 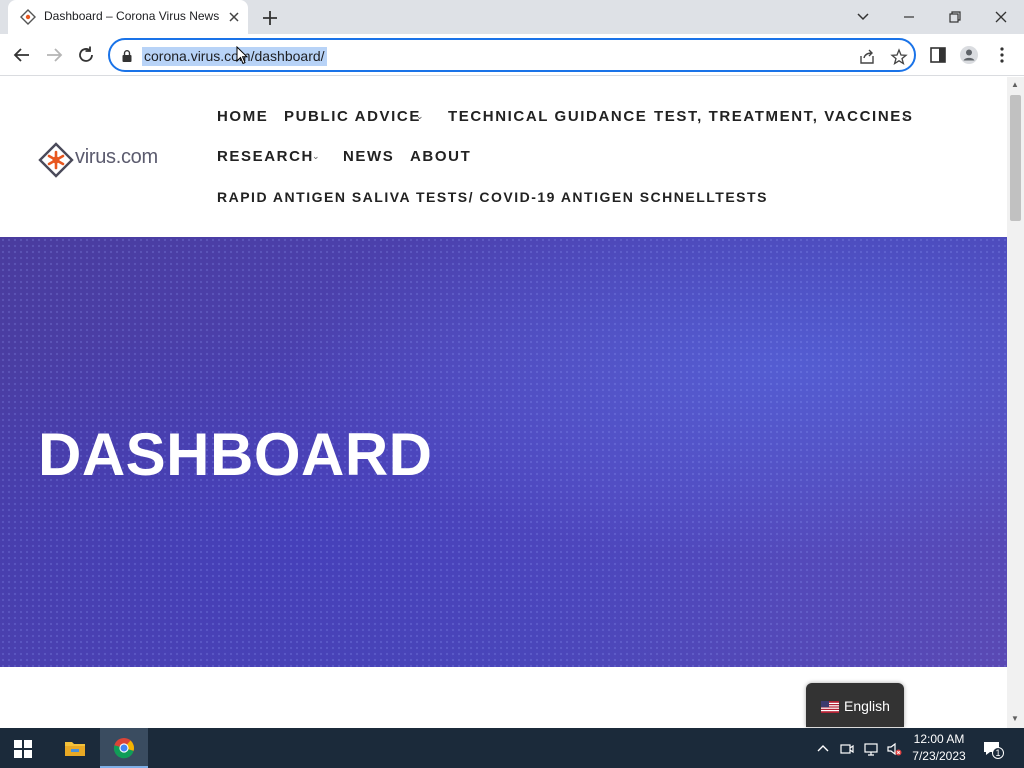 I want to click on chrome-taskbar-button, so click(x=124, y=748).